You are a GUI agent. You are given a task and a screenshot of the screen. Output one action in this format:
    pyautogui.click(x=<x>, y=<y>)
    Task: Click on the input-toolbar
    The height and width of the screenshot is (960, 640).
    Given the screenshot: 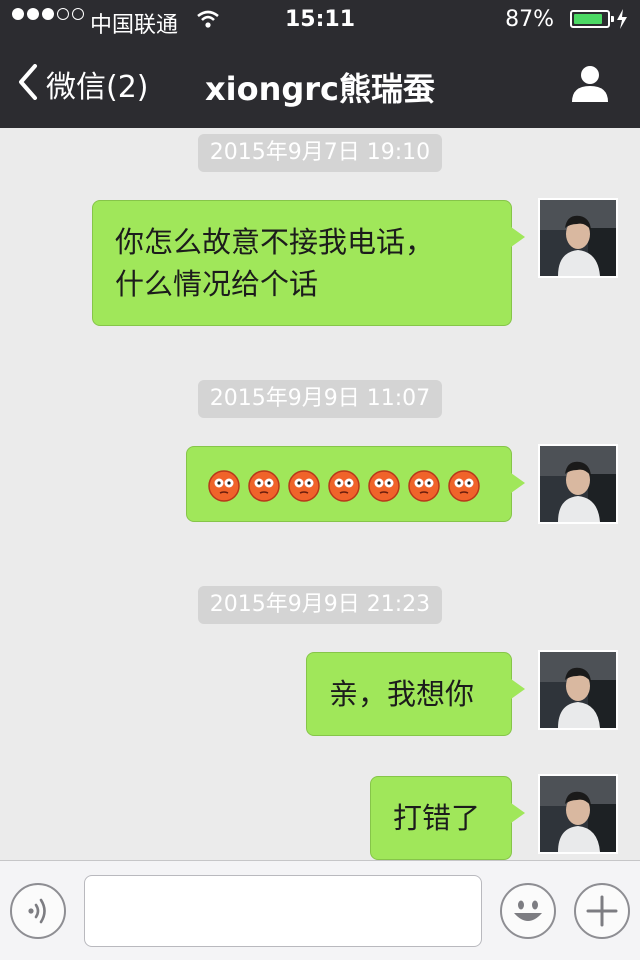 What is the action you would take?
    pyautogui.click(x=320, y=910)
    